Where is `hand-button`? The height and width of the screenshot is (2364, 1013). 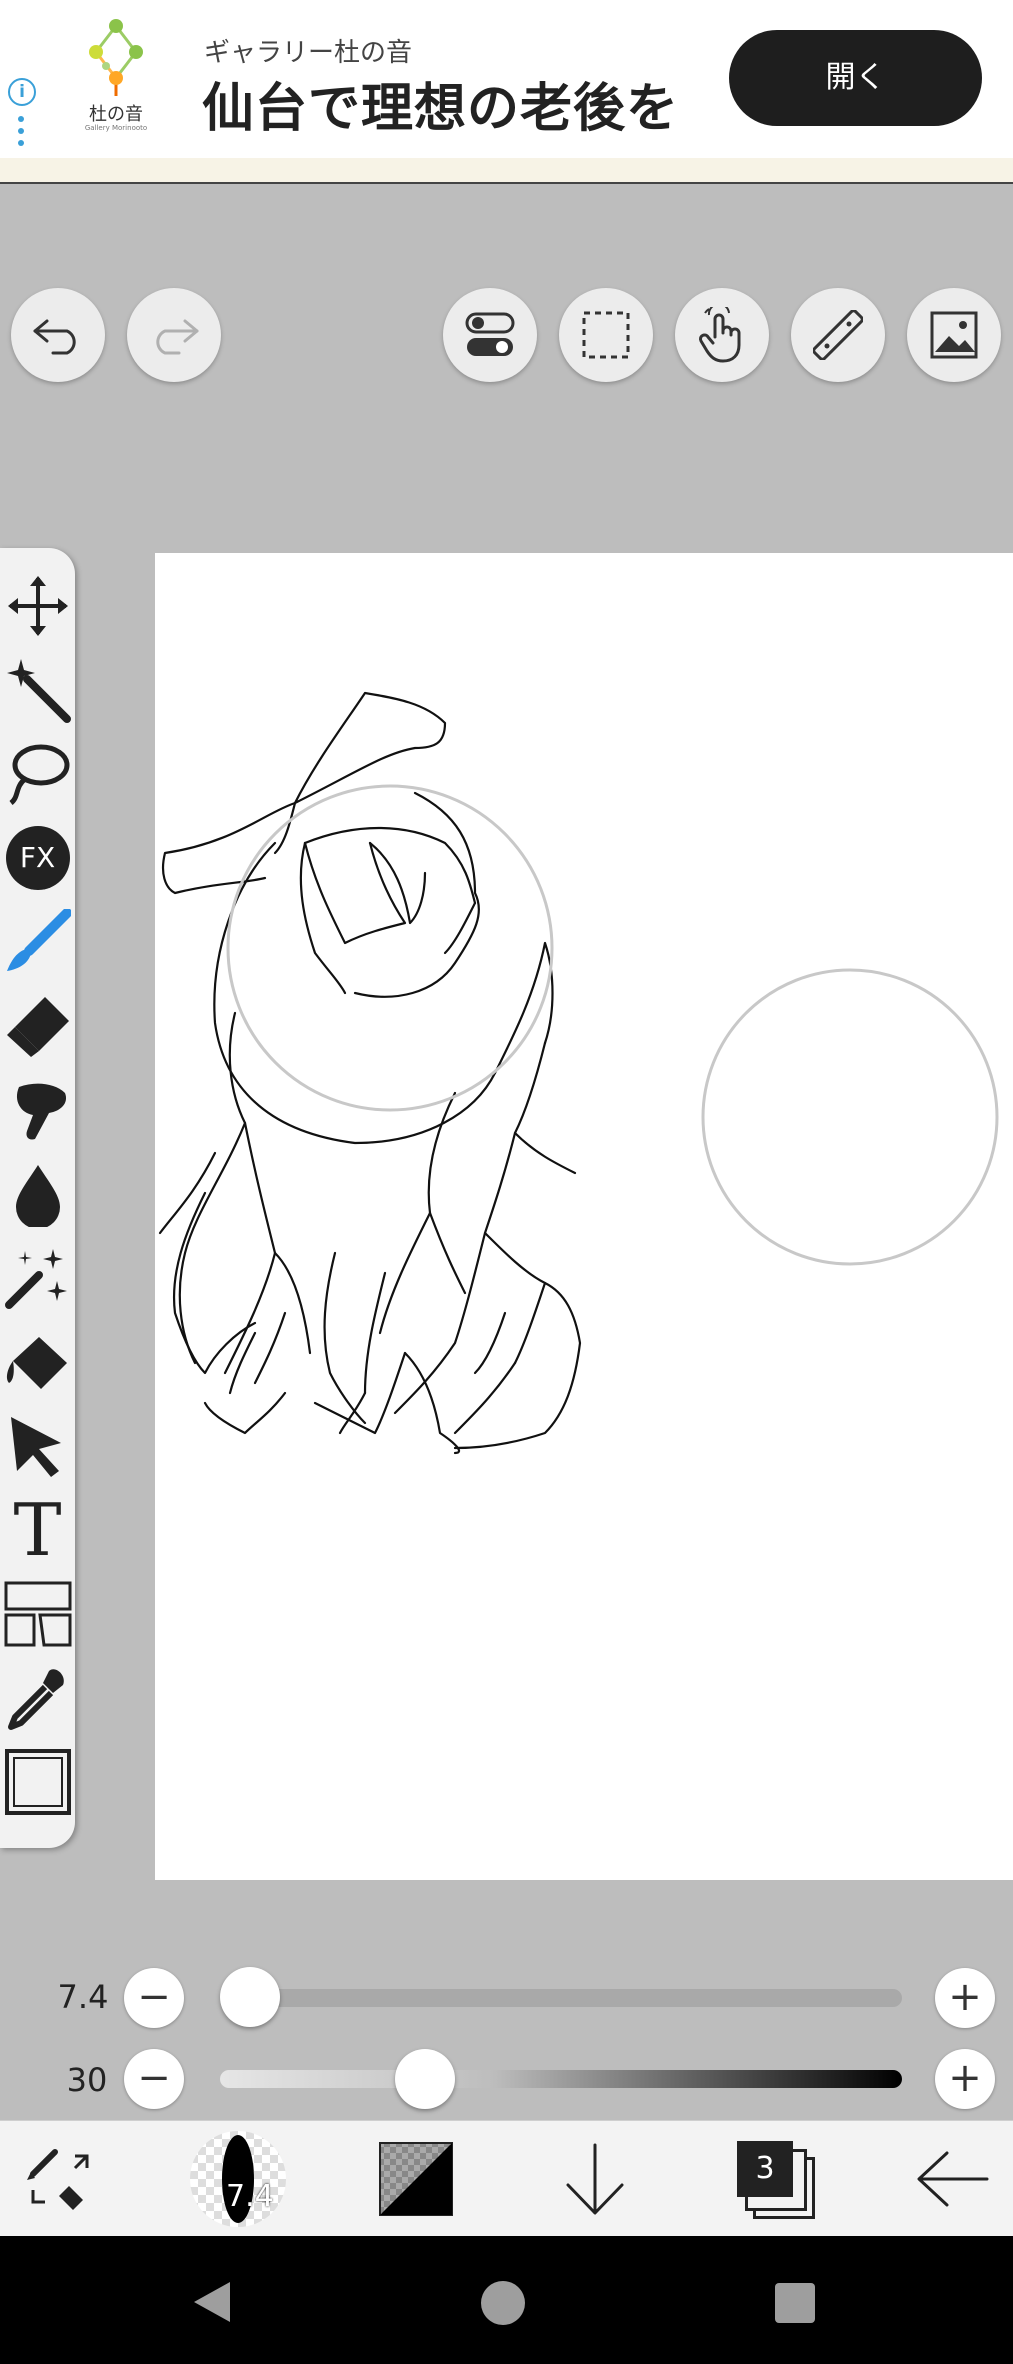
hand-button is located at coordinates (722, 335).